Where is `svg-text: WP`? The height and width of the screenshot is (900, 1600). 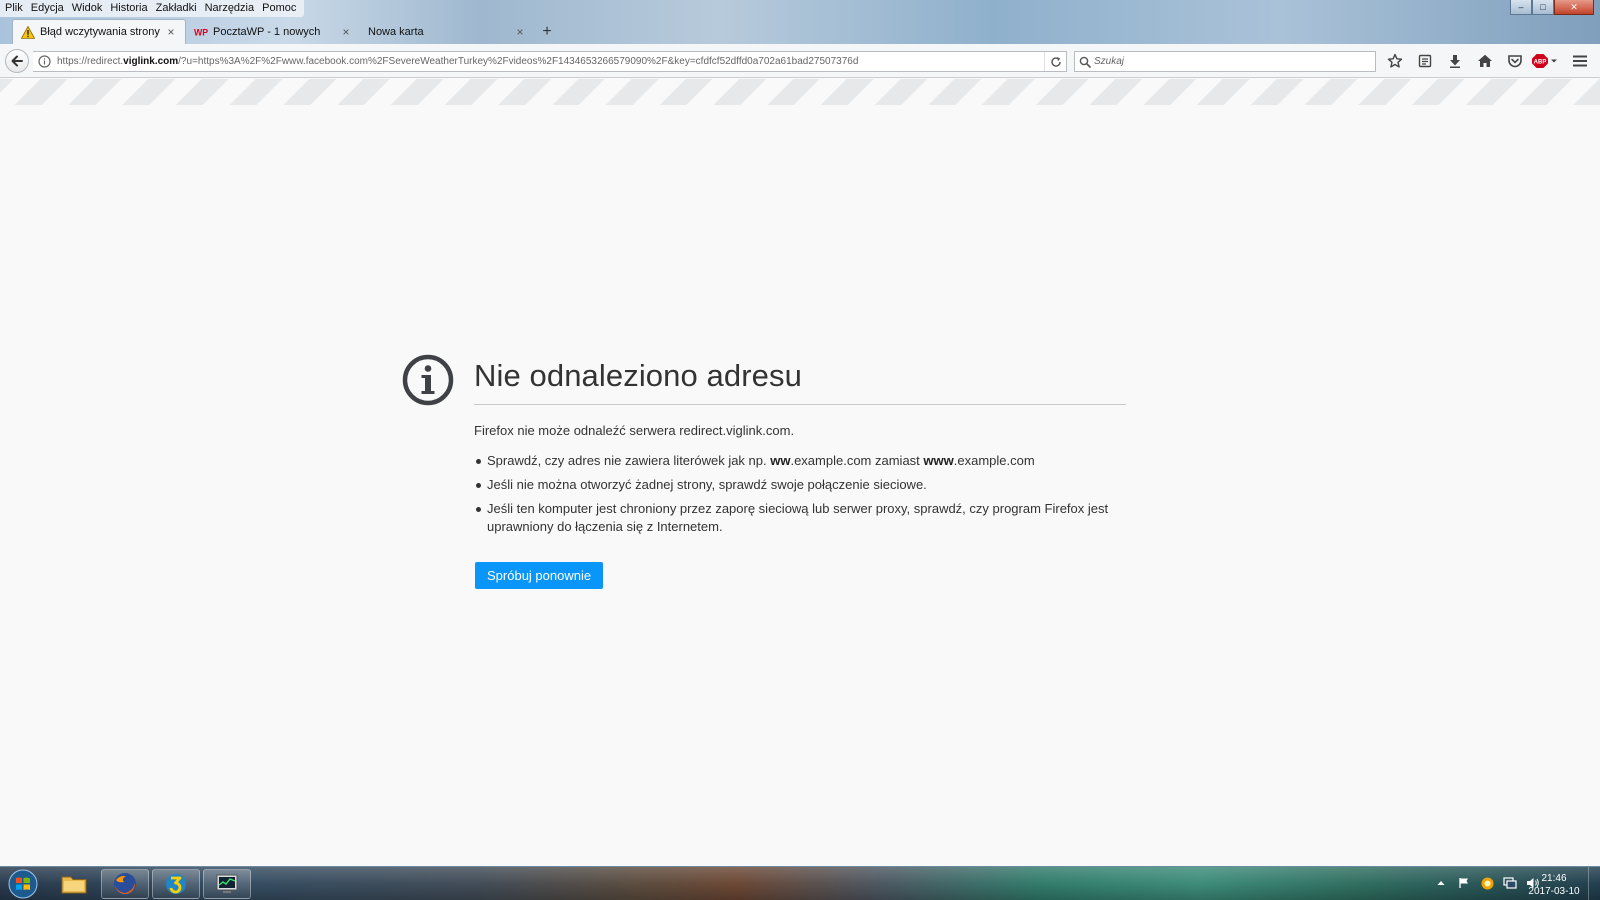 svg-text: WP is located at coordinates (201, 32).